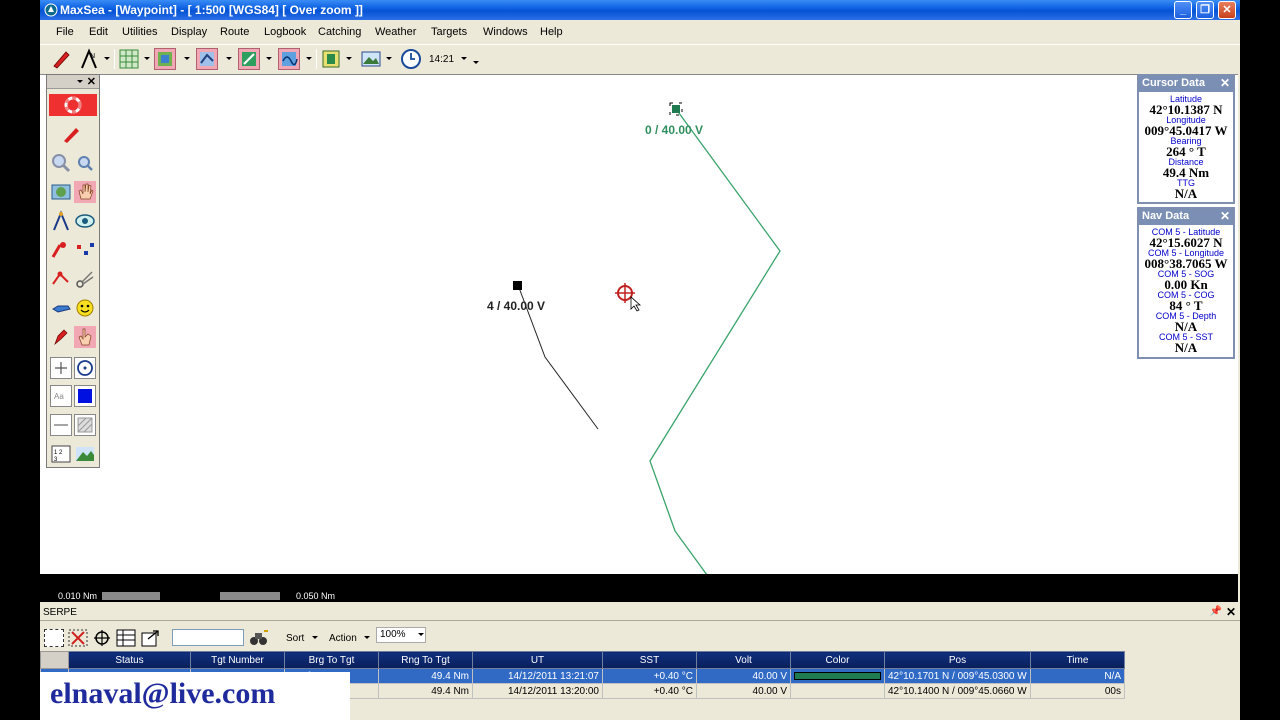 This screenshot has height=720, width=1280. I want to click on zoom-out-icon, so click(85, 163).